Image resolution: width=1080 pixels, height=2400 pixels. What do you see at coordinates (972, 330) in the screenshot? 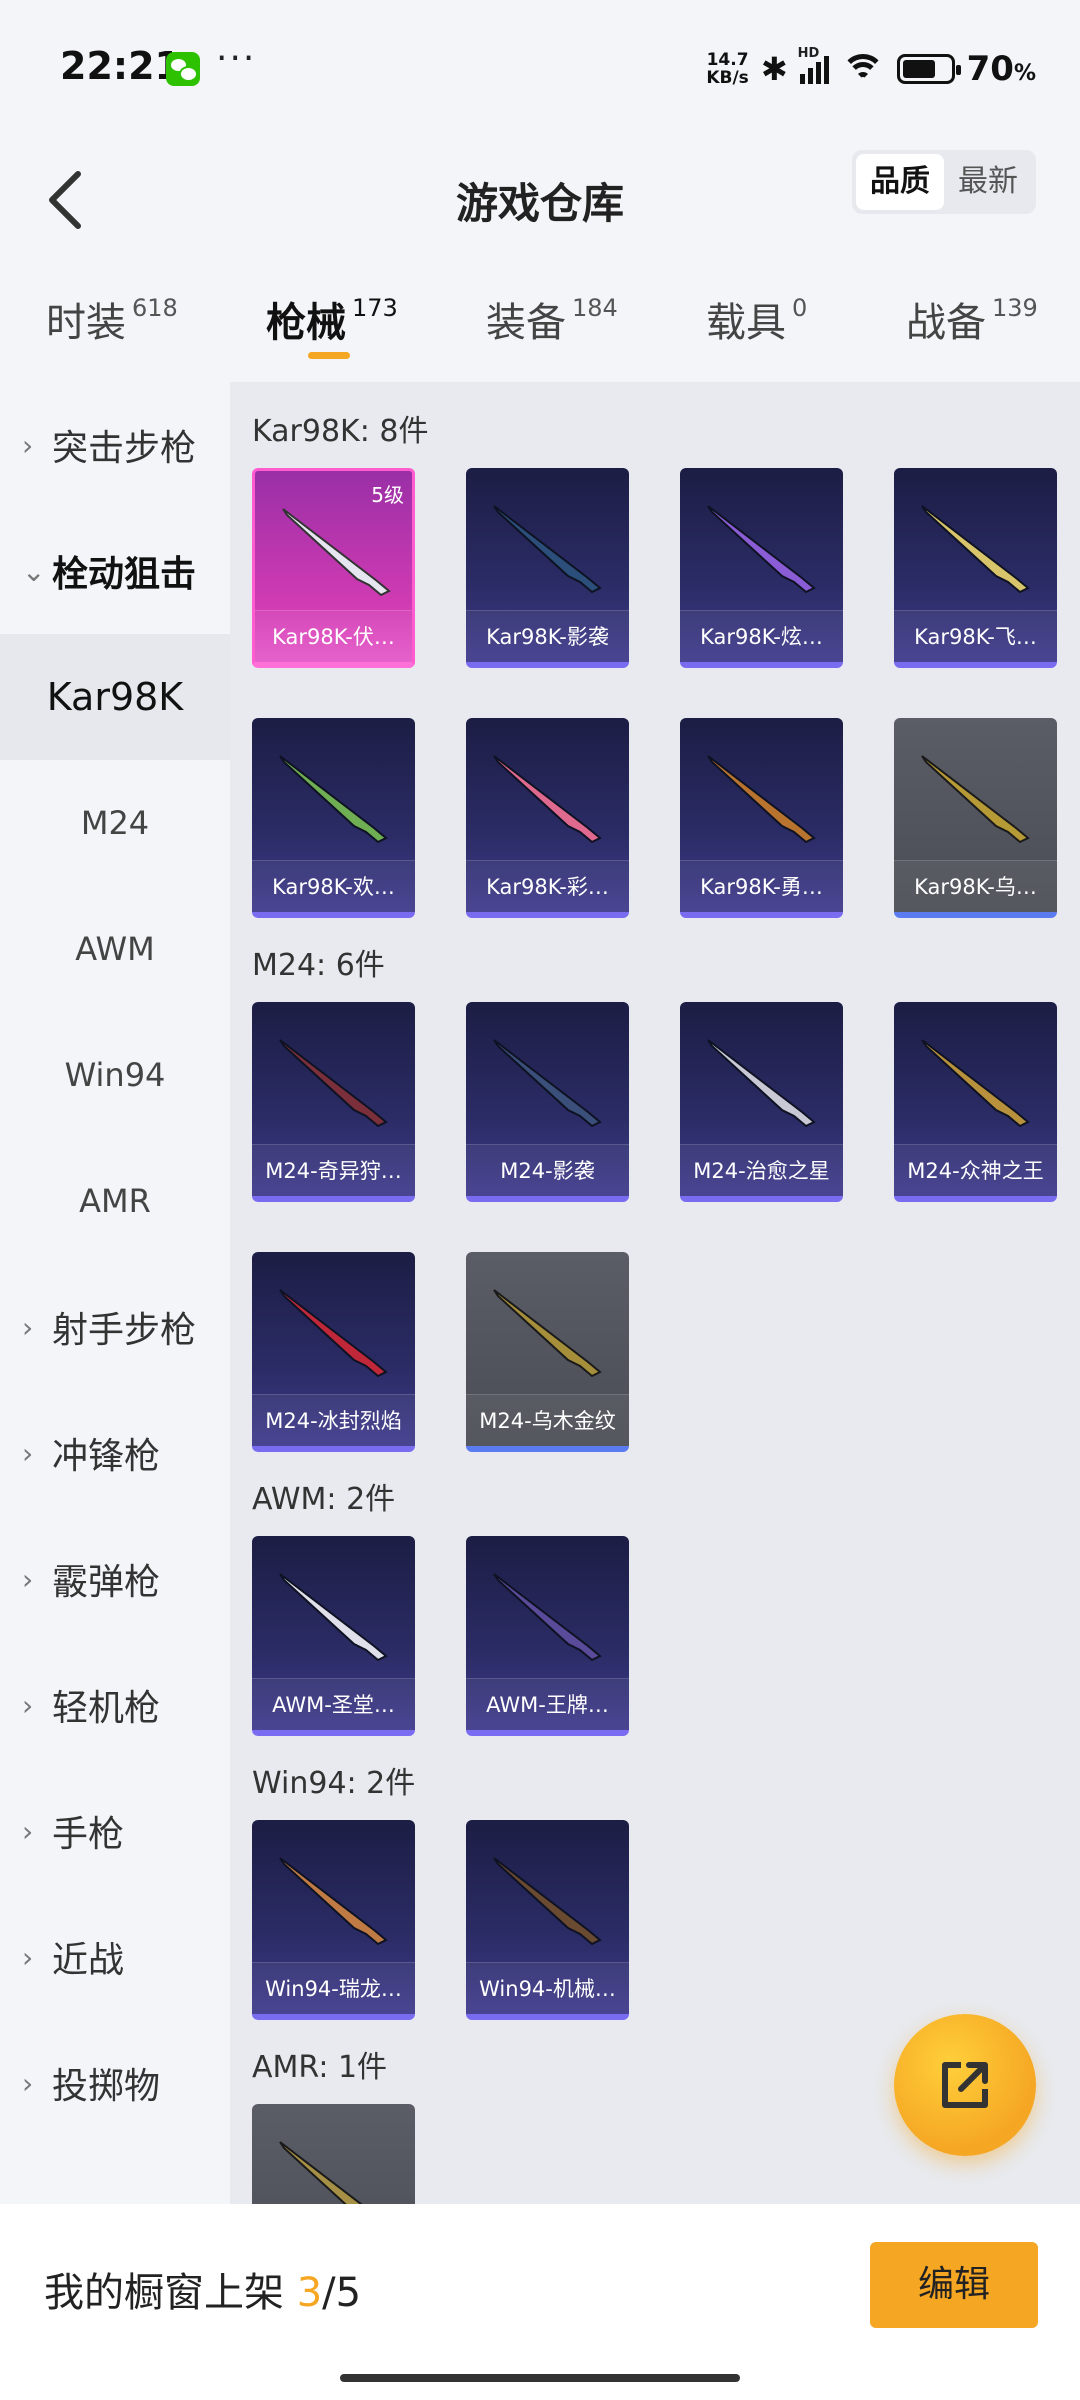
I see `tab-supplies: 战备 139` at bounding box center [972, 330].